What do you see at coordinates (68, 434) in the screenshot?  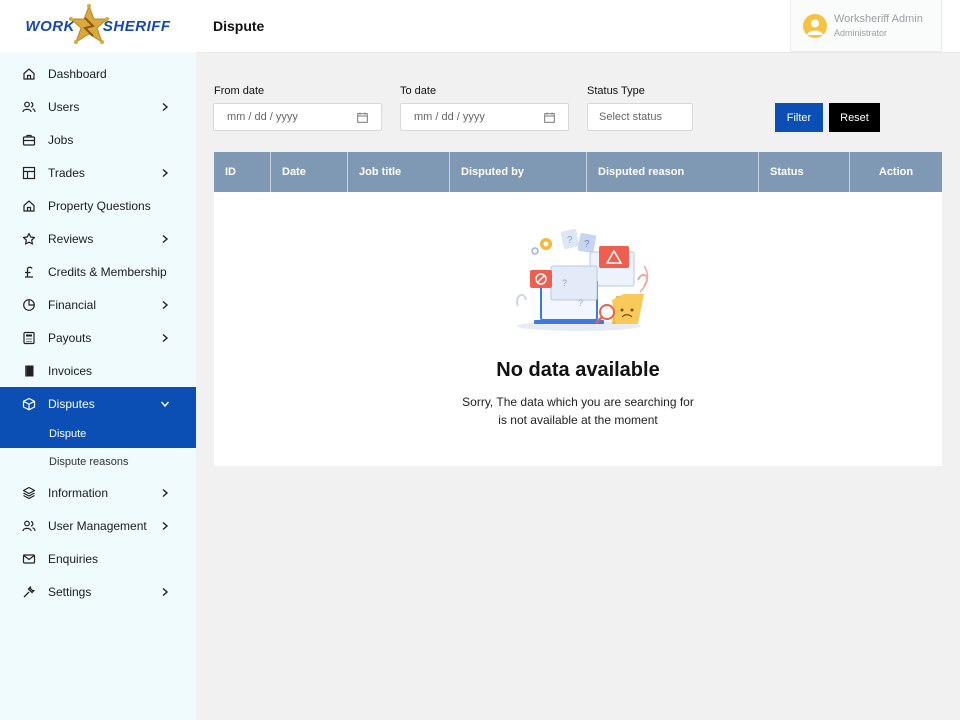 I see `sidebar-subitem-label: Dispute` at bounding box center [68, 434].